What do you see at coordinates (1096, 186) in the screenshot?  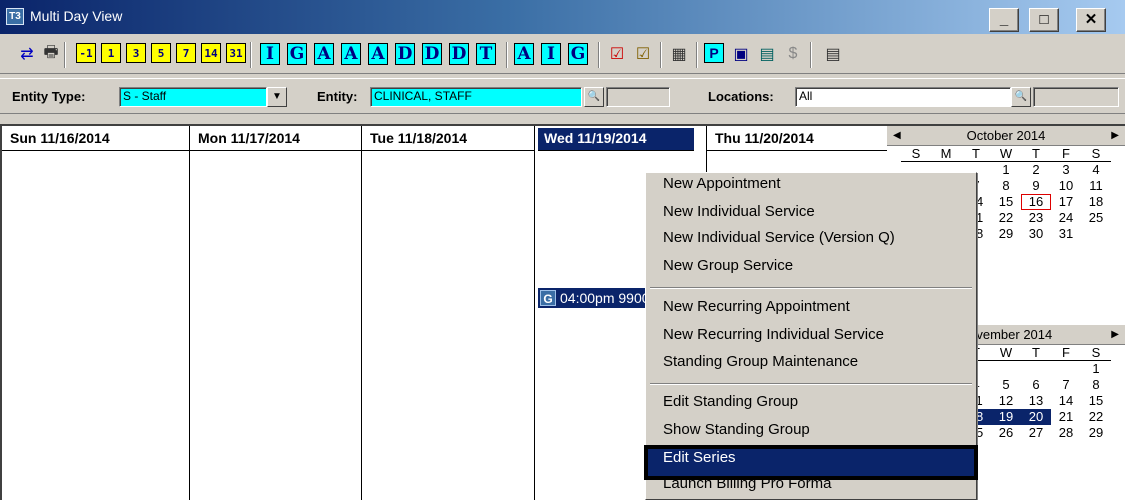 I see `date-cell: 11` at bounding box center [1096, 186].